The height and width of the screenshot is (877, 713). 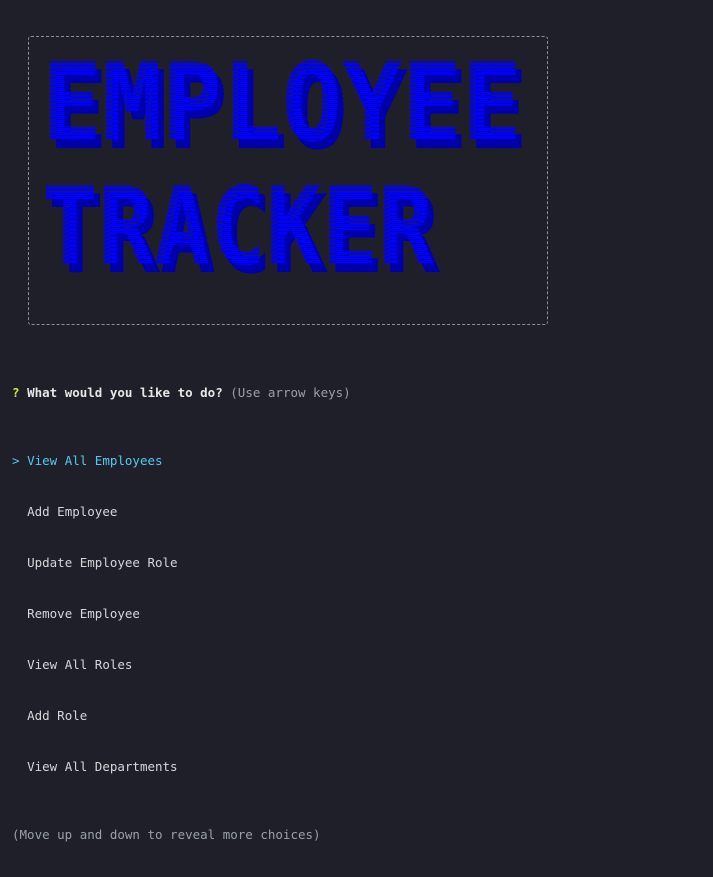 What do you see at coordinates (16, 392) in the screenshot?
I see `question-mark-icon: ?` at bounding box center [16, 392].